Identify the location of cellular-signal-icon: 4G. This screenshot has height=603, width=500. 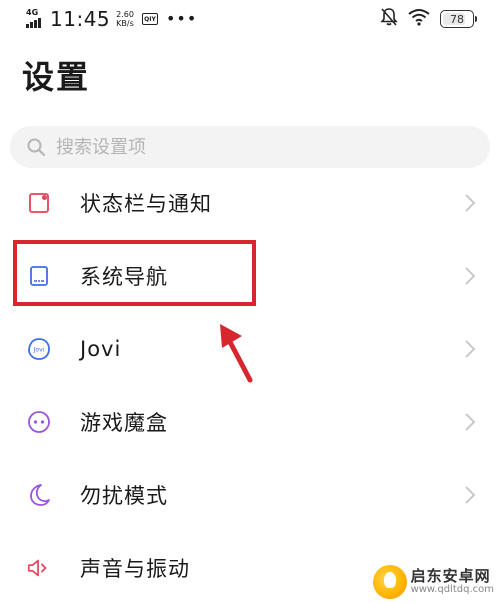
(36, 19).